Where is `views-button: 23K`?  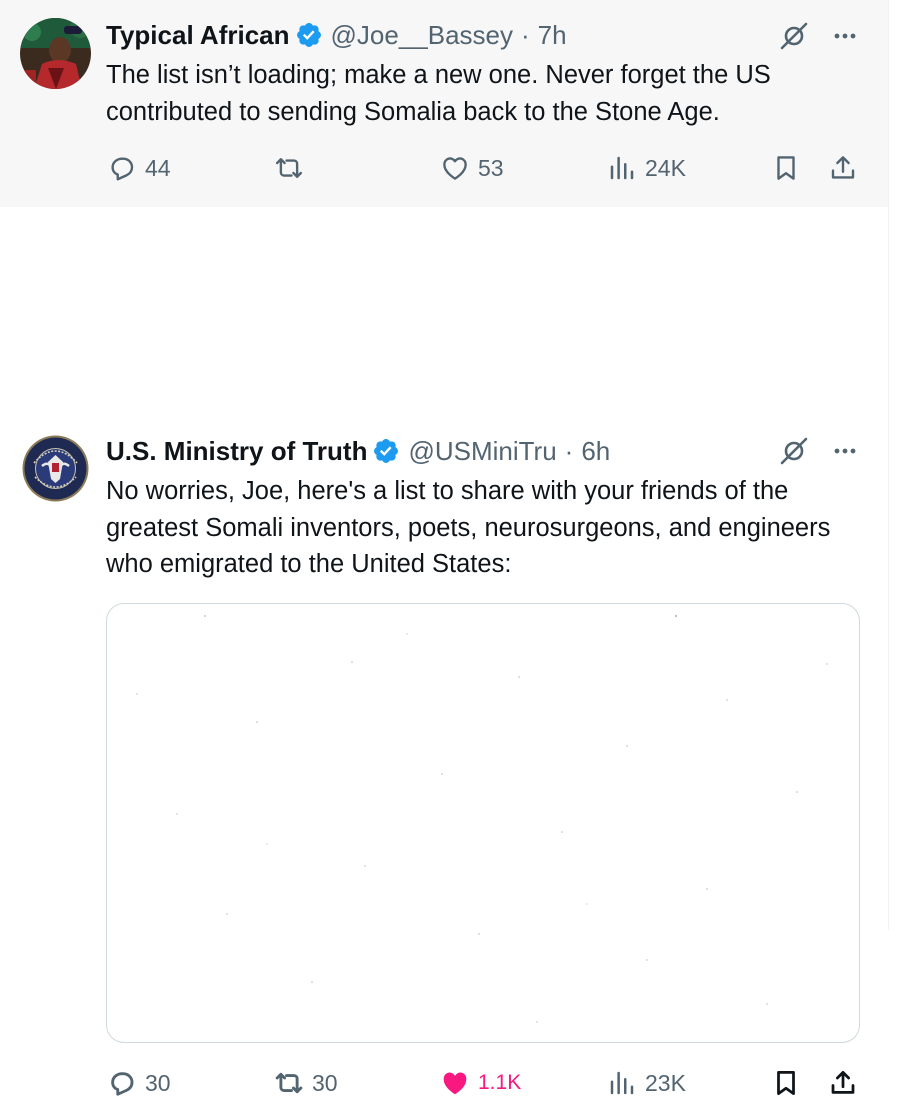
views-button: 23K is located at coordinates (646, 1083).